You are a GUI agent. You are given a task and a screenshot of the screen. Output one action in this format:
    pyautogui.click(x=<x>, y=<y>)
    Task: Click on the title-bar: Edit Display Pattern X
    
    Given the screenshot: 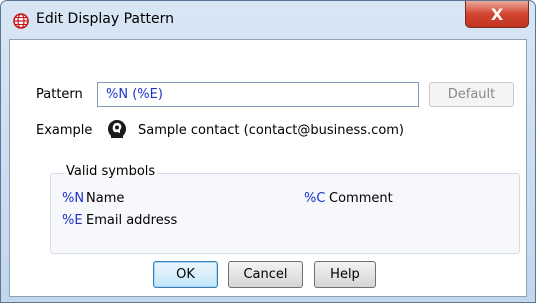 What is the action you would take?
    pyautogui.click(x=268, y=20)
    